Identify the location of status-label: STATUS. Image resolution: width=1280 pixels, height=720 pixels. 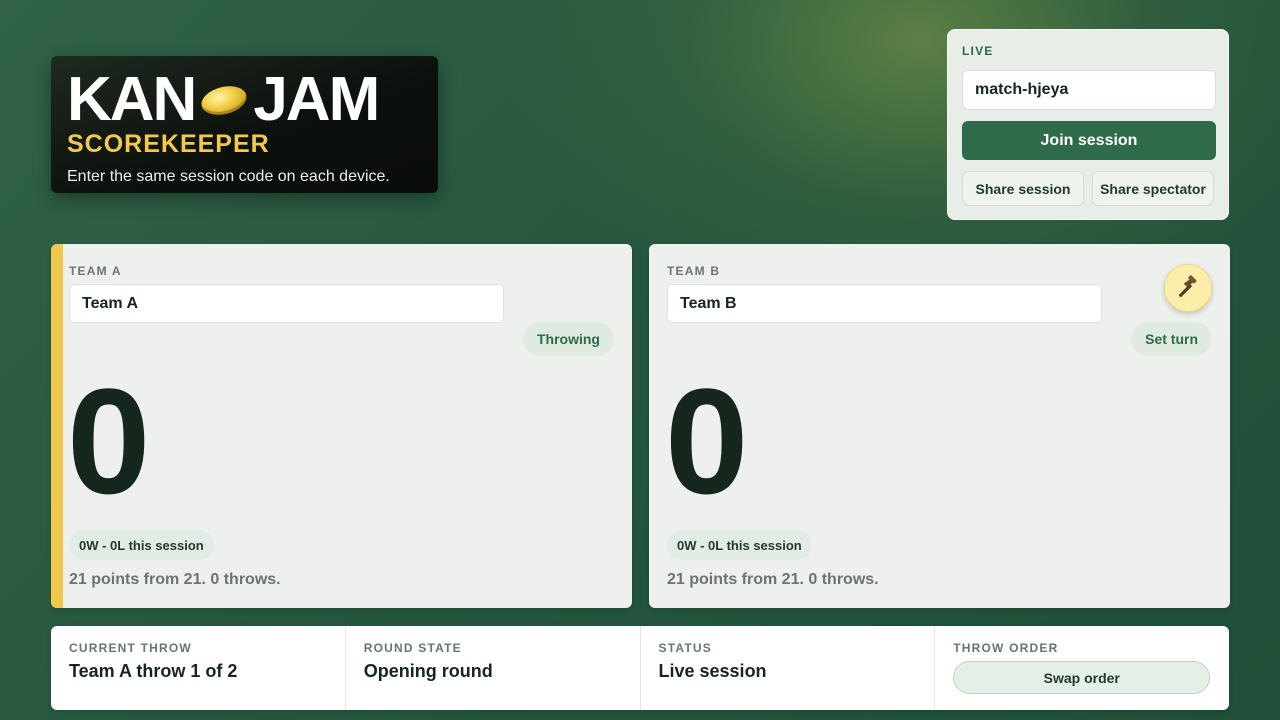
(685, 648).